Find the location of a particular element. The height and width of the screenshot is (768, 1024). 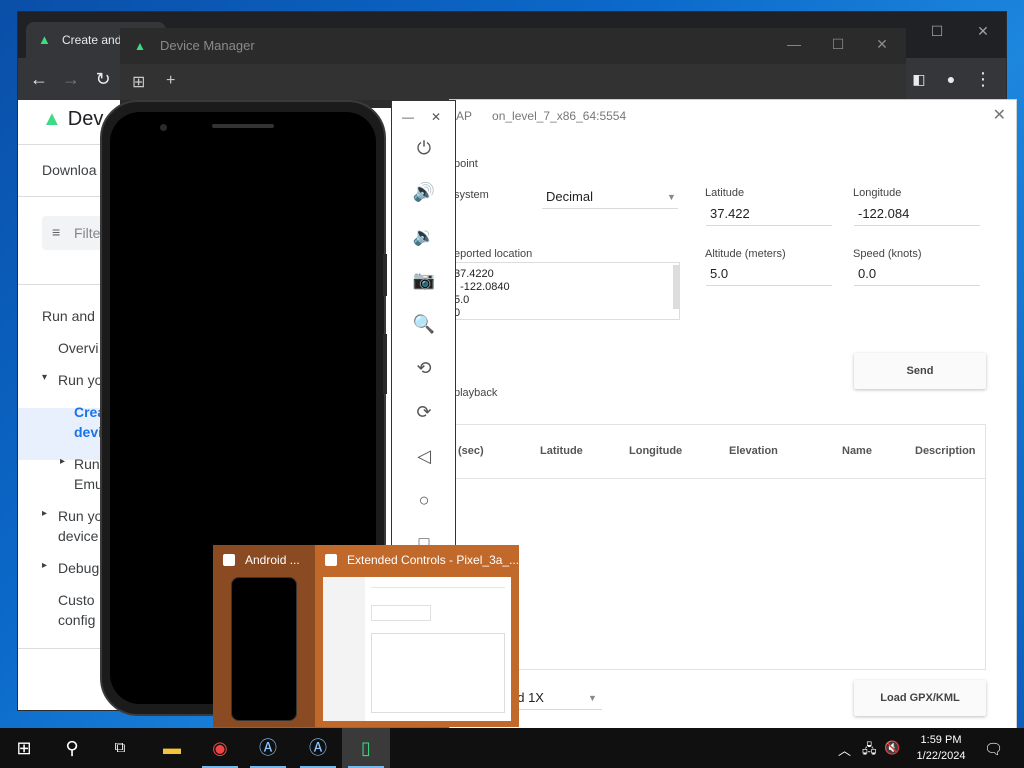

device-manager-titlebar: ▲ Device Manager — ☐ ✕ is located at coordinates (513, 46).